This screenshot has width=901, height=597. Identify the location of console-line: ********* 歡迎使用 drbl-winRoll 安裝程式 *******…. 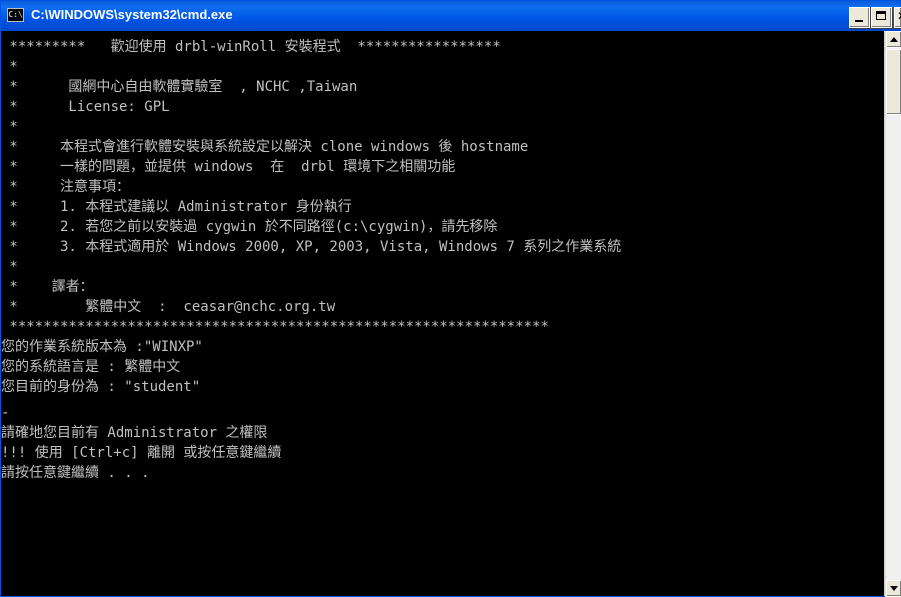
(251, 47).